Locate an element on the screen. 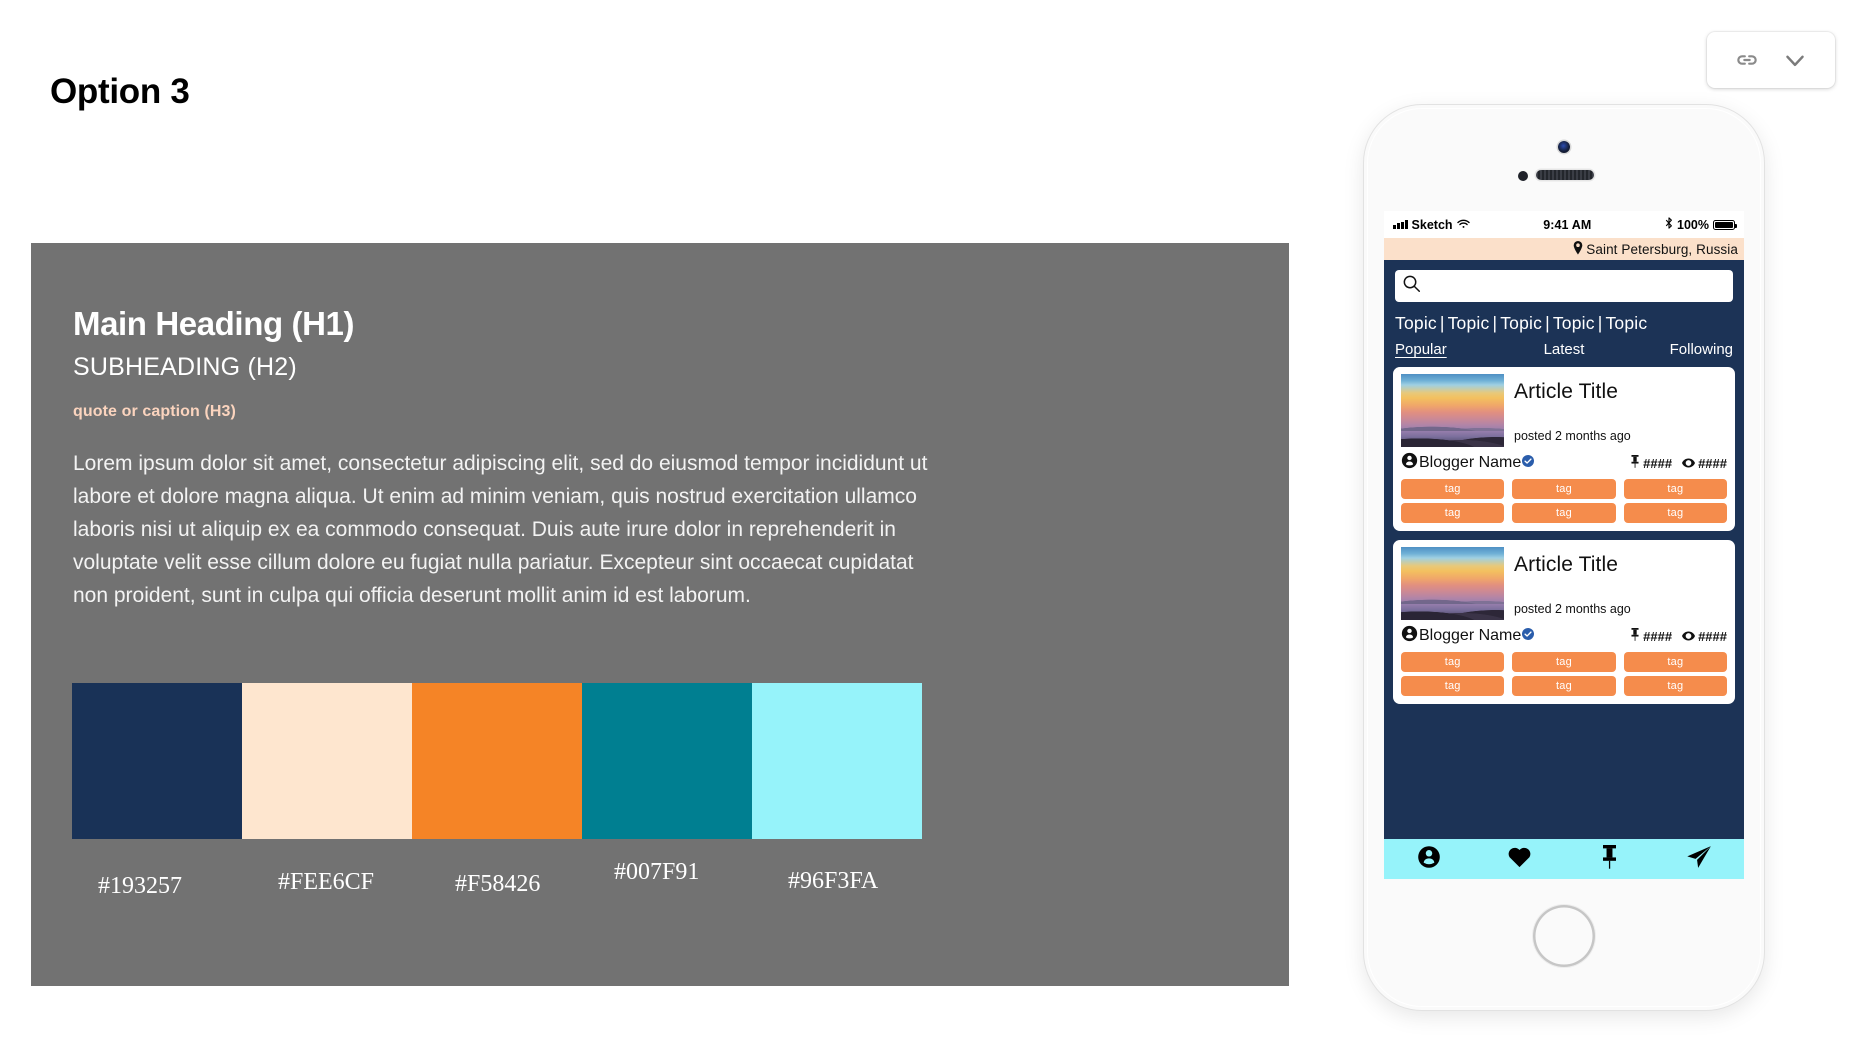 The width and height of the screenshot is (1874, 1052). status-bar: Sketch 9:41 AM 100% is located at coordinates (1564, 224).